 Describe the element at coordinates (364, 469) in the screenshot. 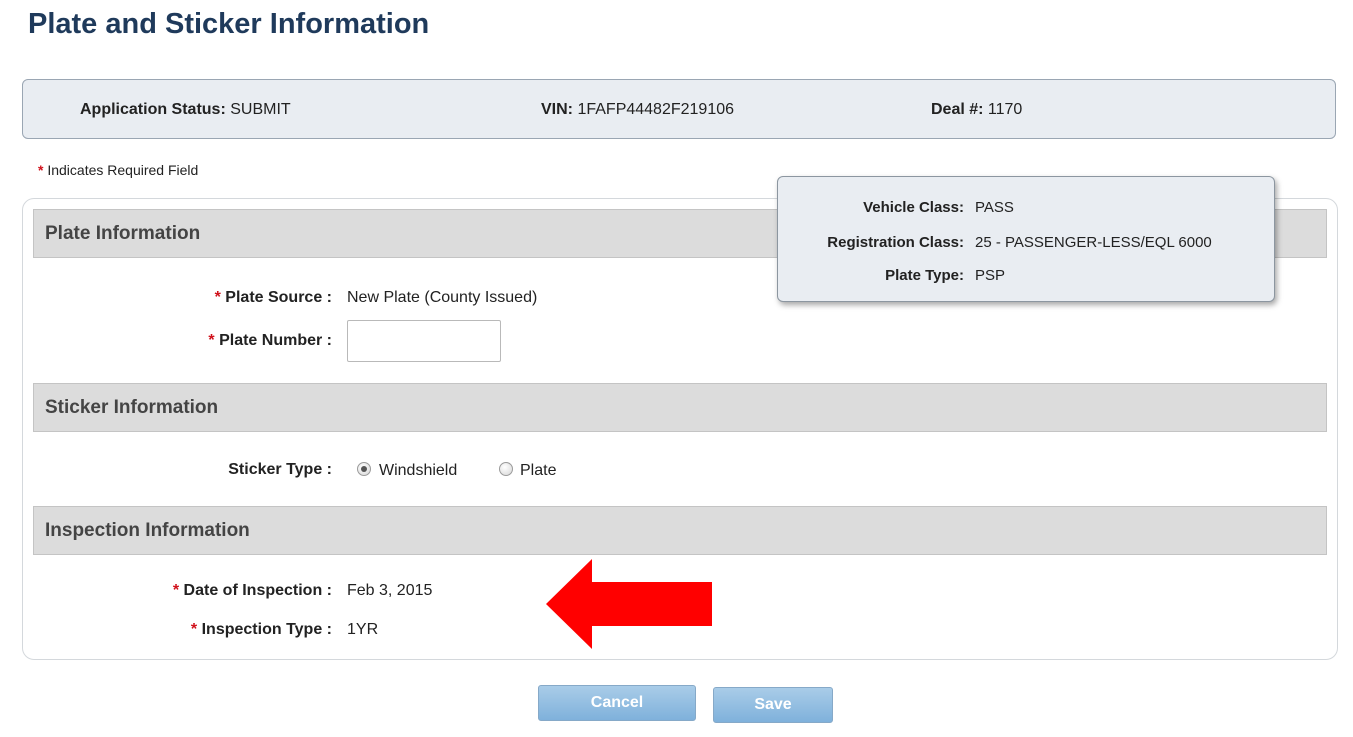

I see `windshield-radio` at that location.